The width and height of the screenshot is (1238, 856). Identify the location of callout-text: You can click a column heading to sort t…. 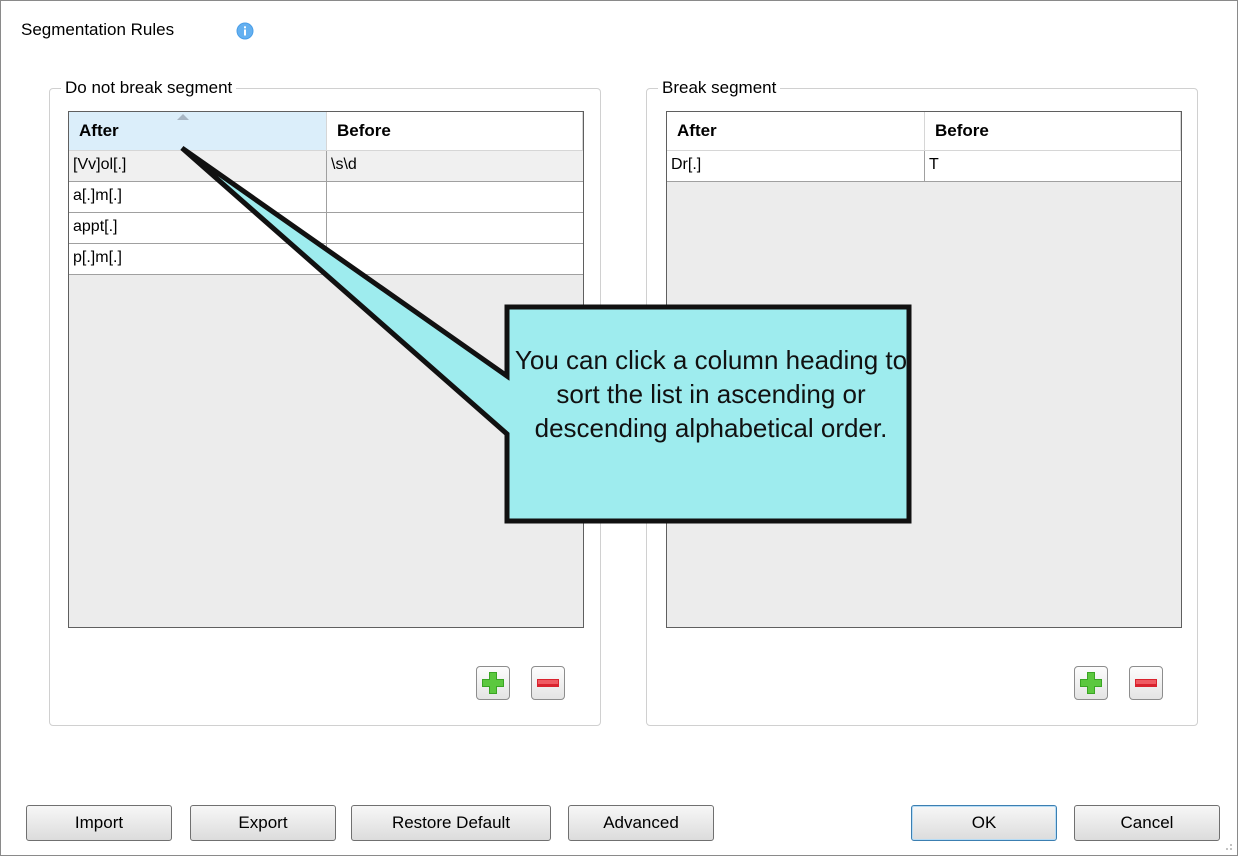
(711, 394).